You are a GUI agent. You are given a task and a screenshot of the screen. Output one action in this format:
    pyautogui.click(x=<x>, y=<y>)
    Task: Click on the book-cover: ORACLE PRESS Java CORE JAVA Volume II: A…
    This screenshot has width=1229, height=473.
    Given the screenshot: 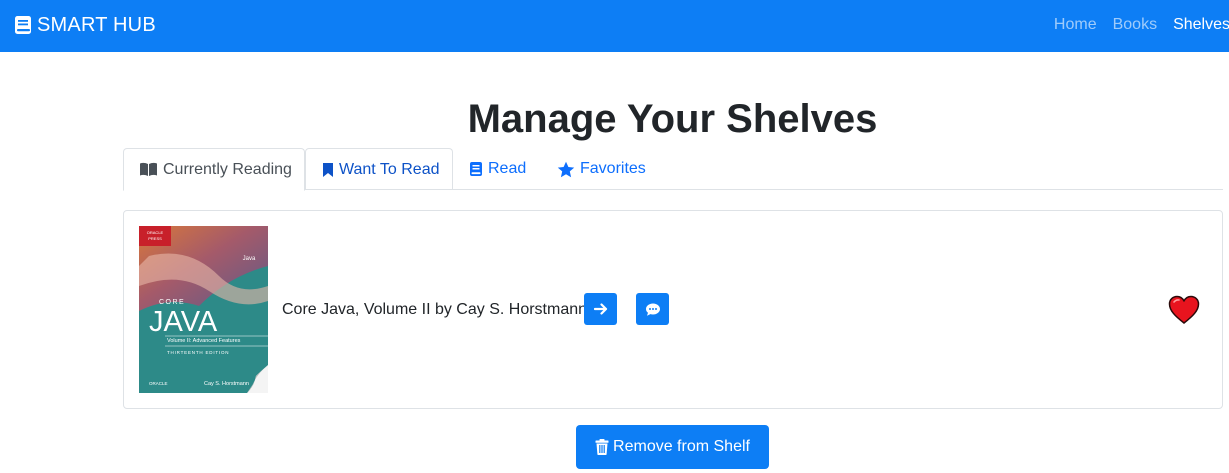 What is the action you would take?
    pyautogui.click(x=203, y=309)
    